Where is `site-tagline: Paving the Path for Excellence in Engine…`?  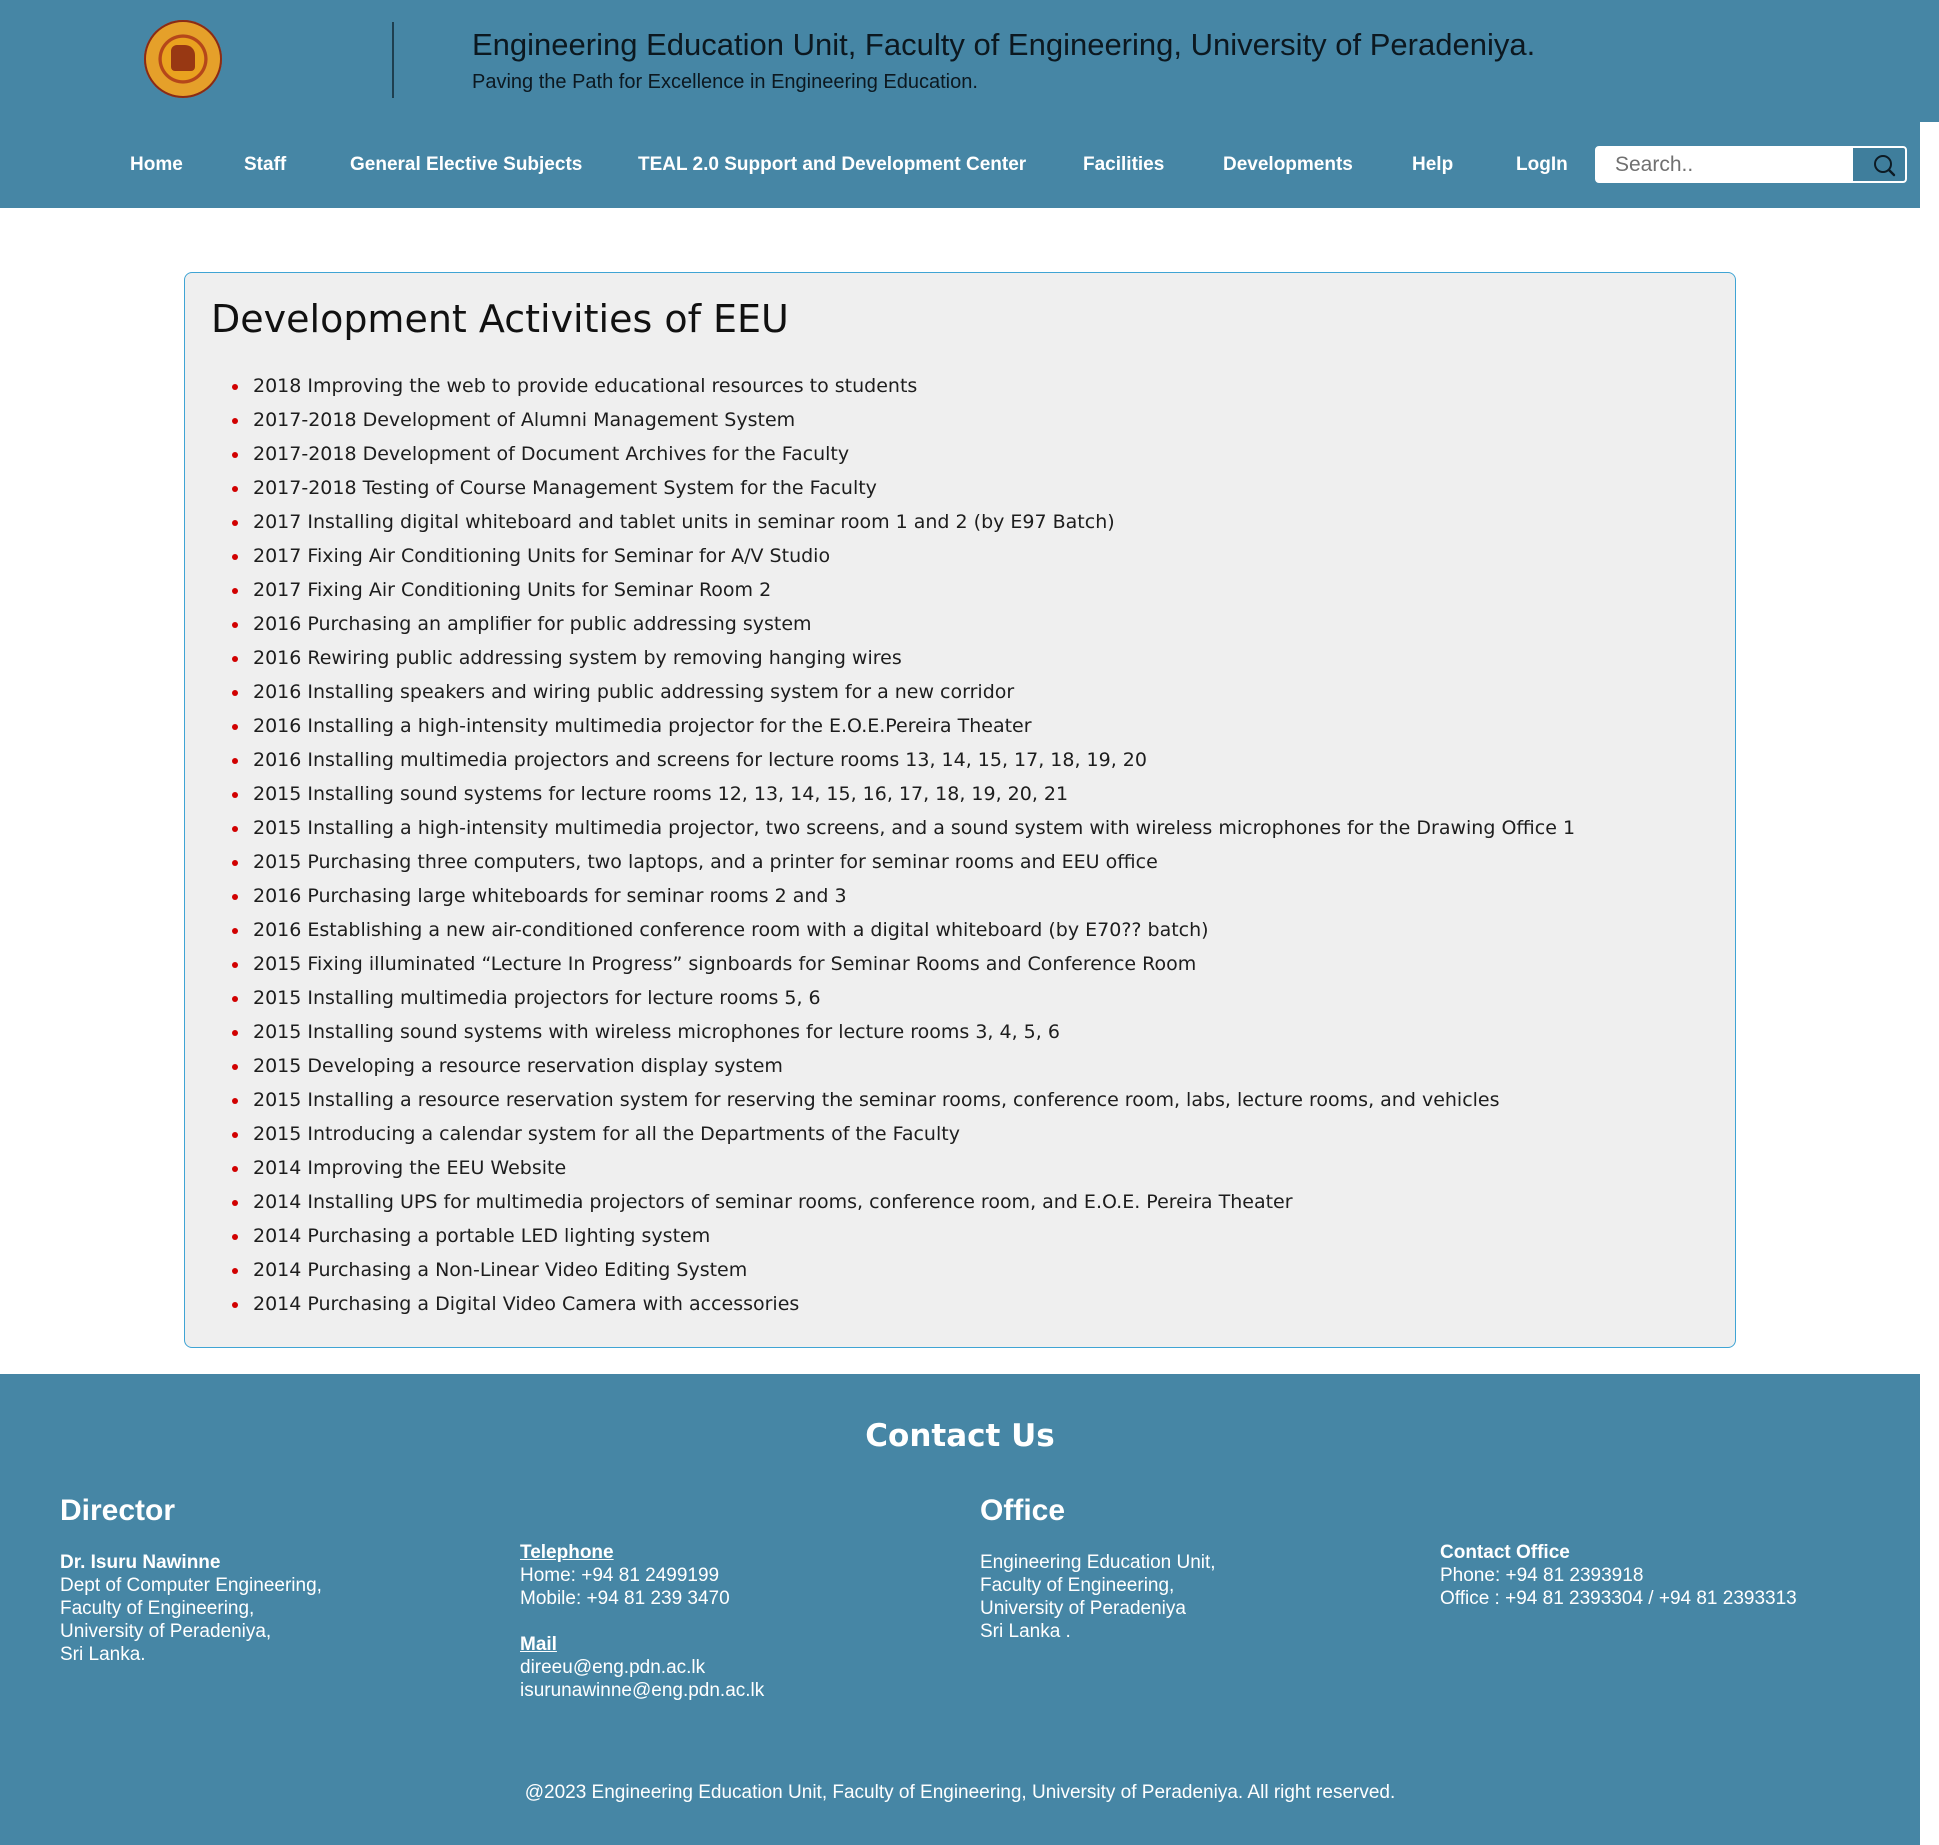 site-tagline: Paving the Path for Excellence in Engine… is located at coordinates (725, 82).